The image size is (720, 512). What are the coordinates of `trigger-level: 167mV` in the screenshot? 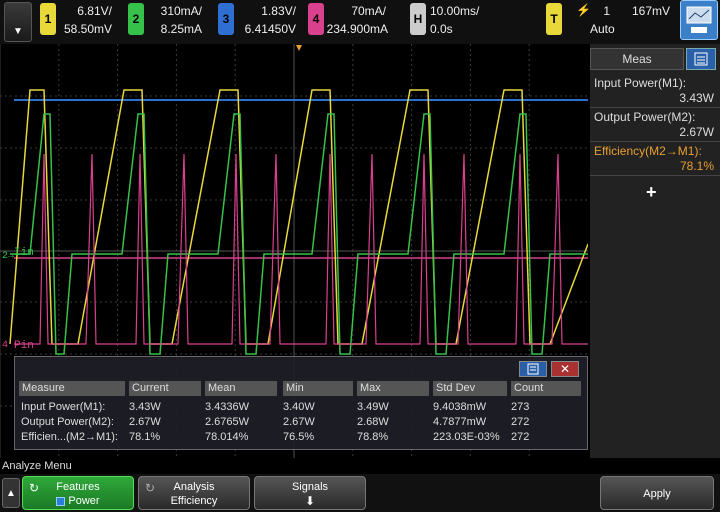 It's located at (650, 11).